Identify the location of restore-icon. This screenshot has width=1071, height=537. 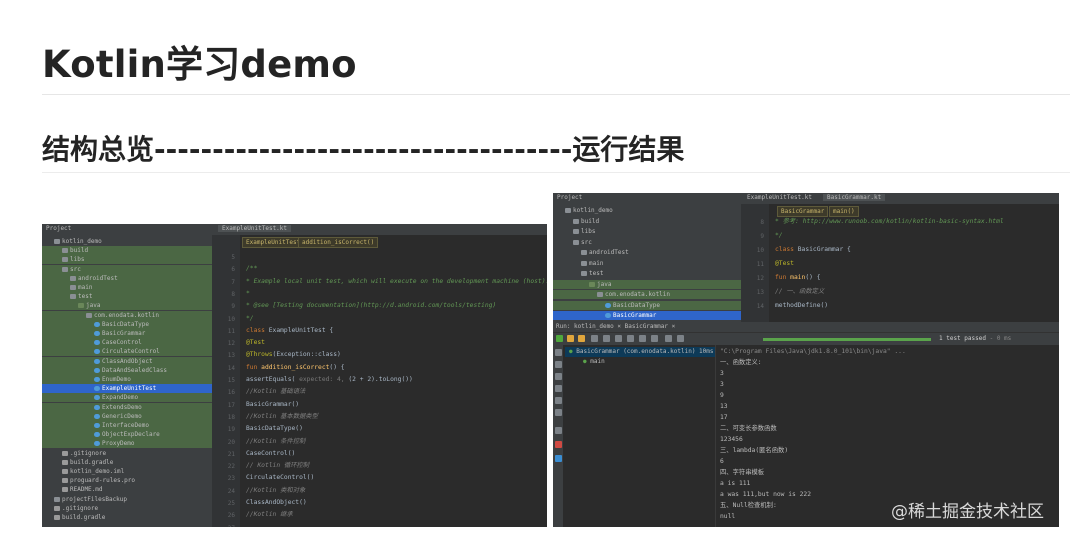
(558, 388).